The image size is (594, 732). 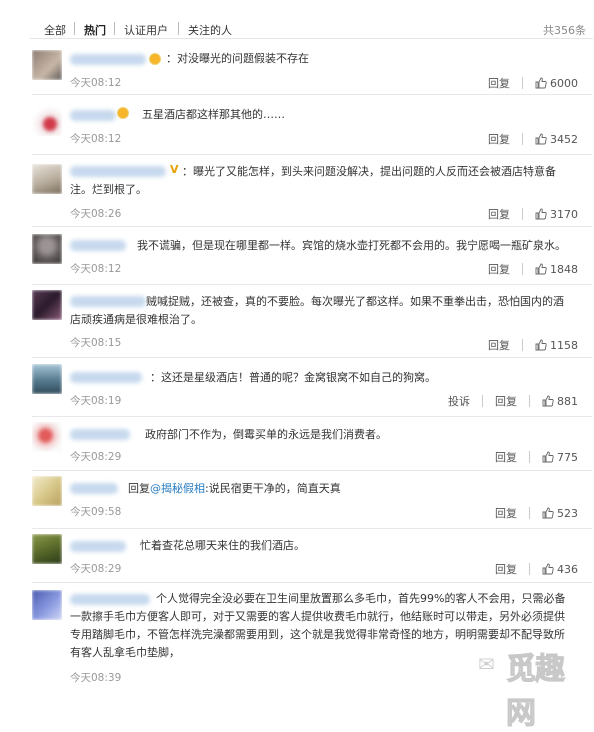 I want to click on comment-actions: 投诉 回复 881, so click(x=507, y=401).